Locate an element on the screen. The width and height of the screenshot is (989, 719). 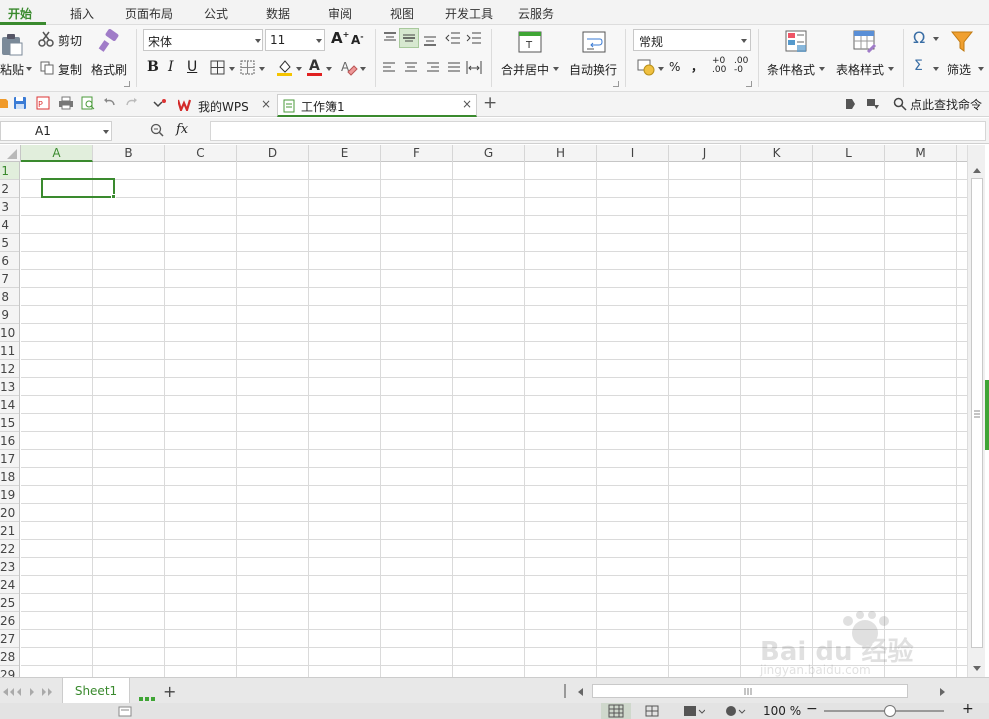
row-header-24: 24 is located at coordinates (9, 585).